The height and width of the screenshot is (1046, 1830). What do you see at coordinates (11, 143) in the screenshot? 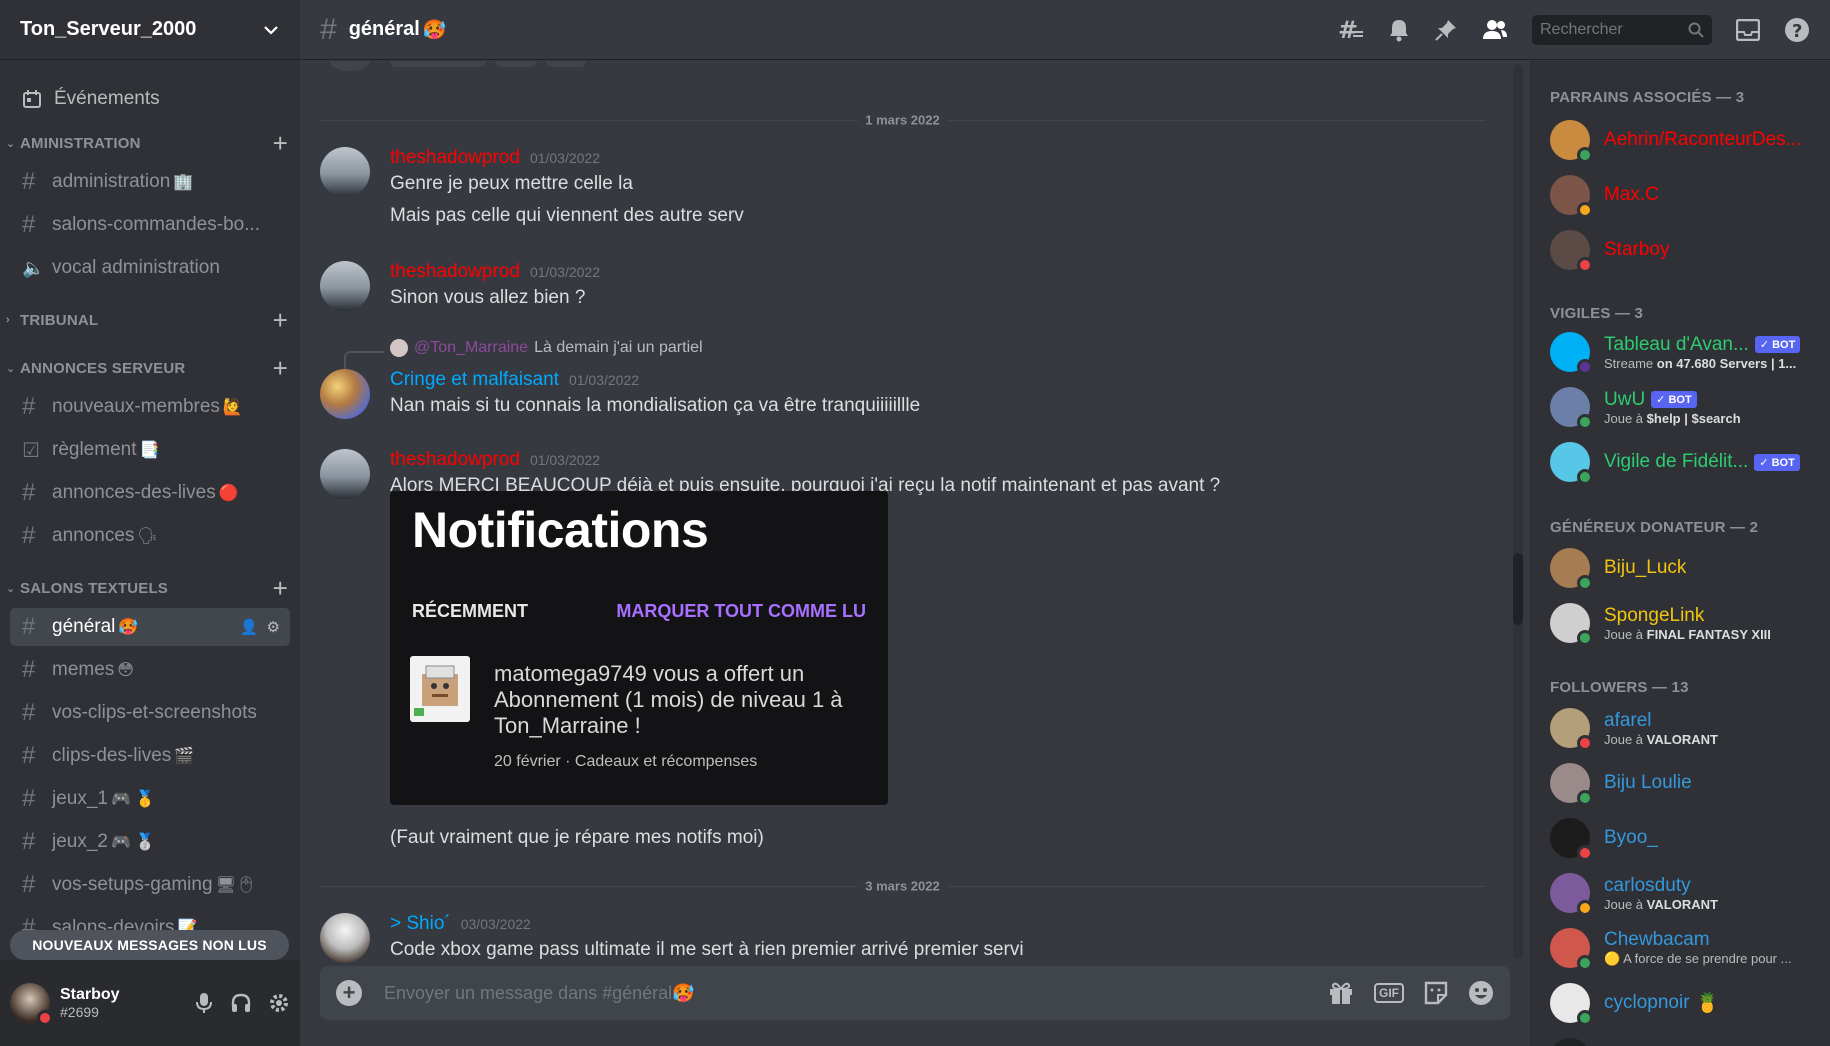
I see `chevron-down-icon: ⌄` at bounding box center [11, 143].